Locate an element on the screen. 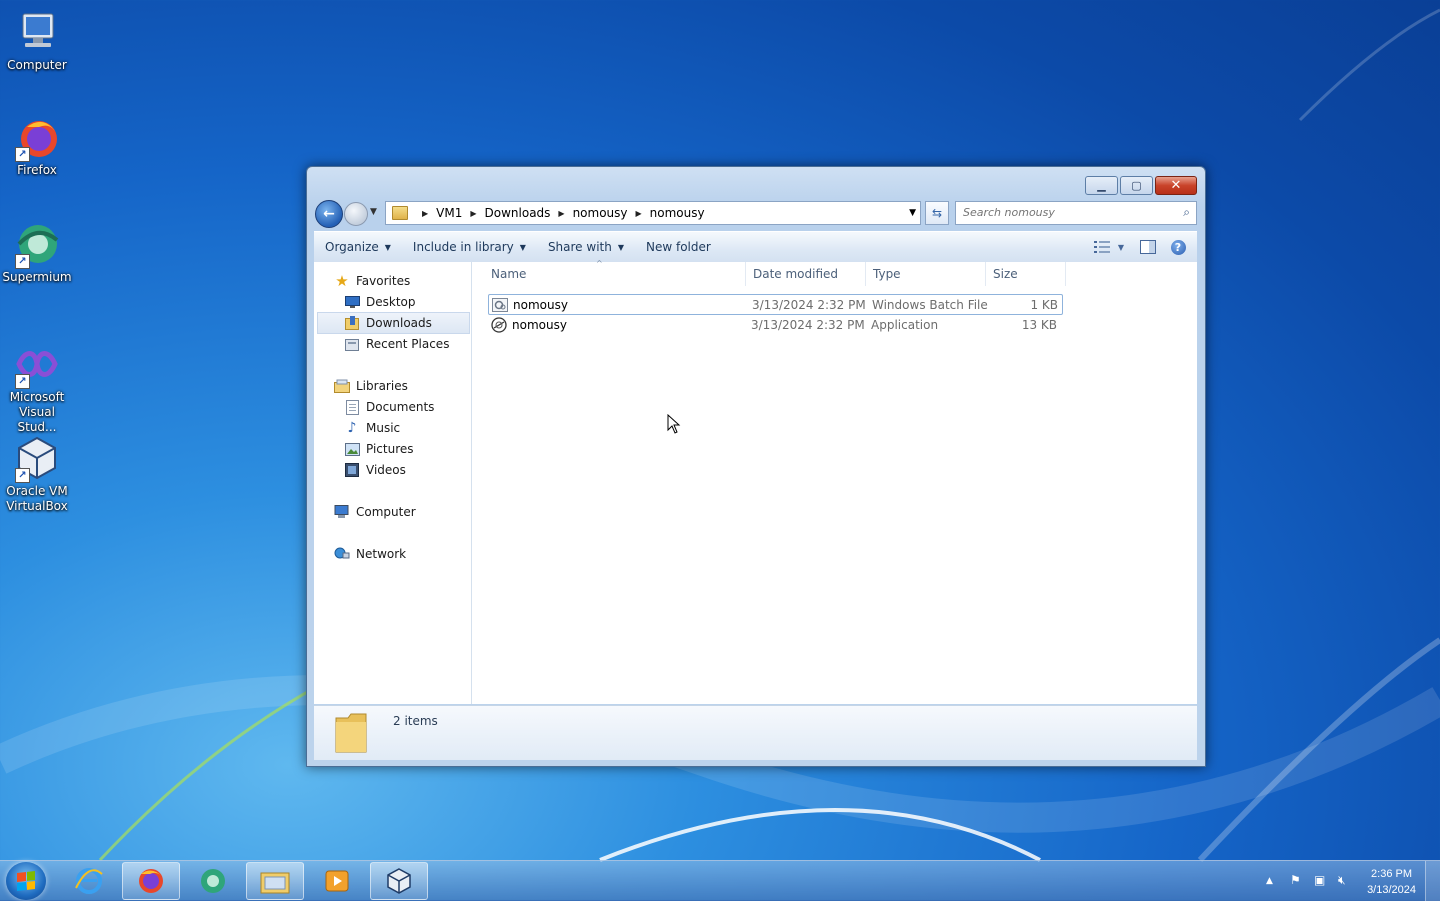 This screenshot has height=901, width=1440. change-view-button: ▼ is located at coordinates (1109, 247).